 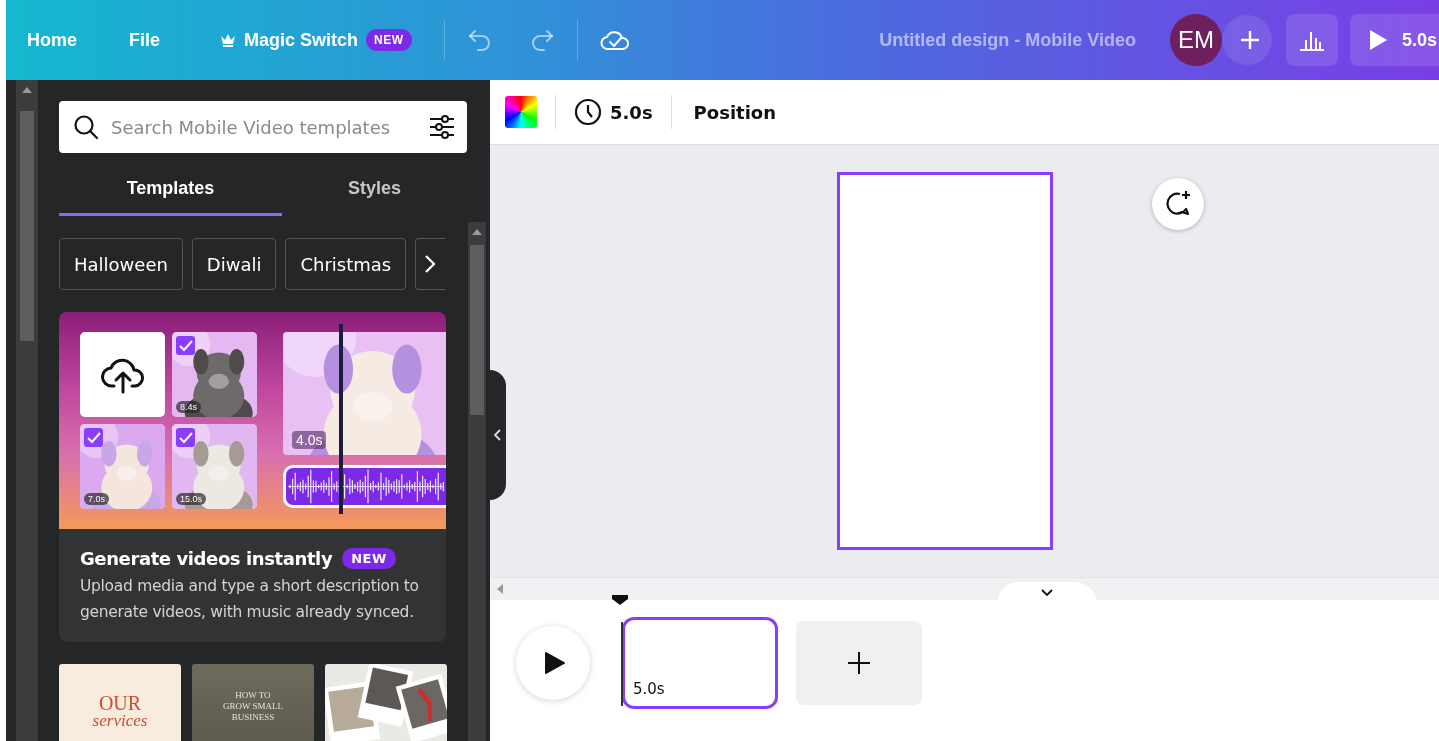 I want to click on timeline-clip: 5.0s, so click(x=700, y=663).